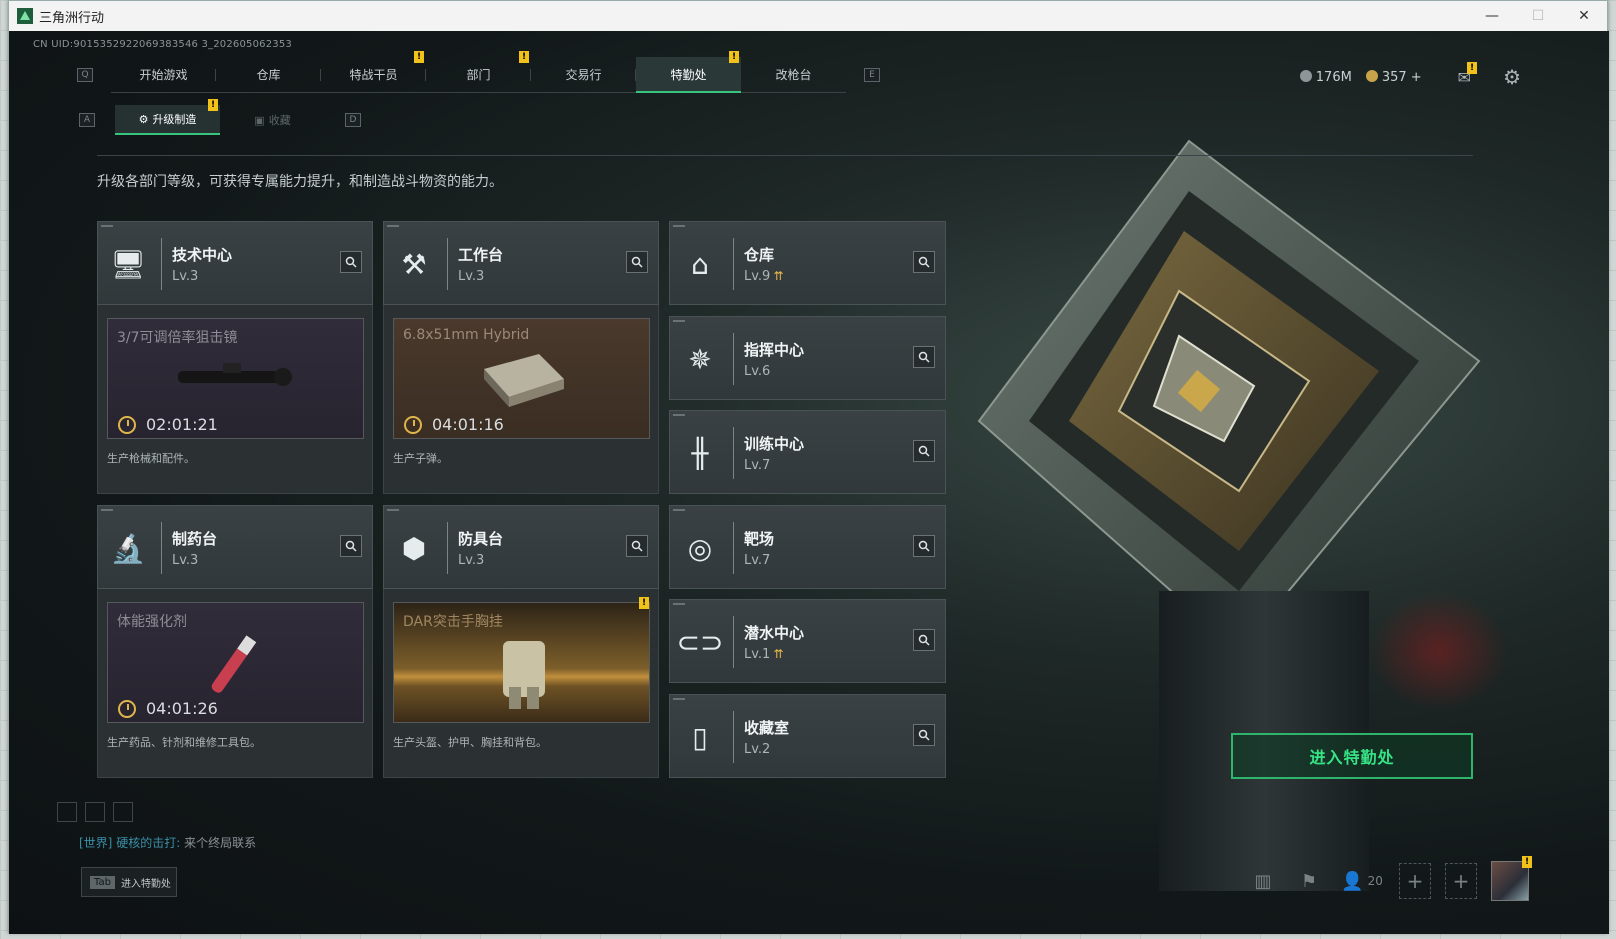 The image size is (1616, 939). I want to click on tab-departments: 部门!, so click(478, 72).